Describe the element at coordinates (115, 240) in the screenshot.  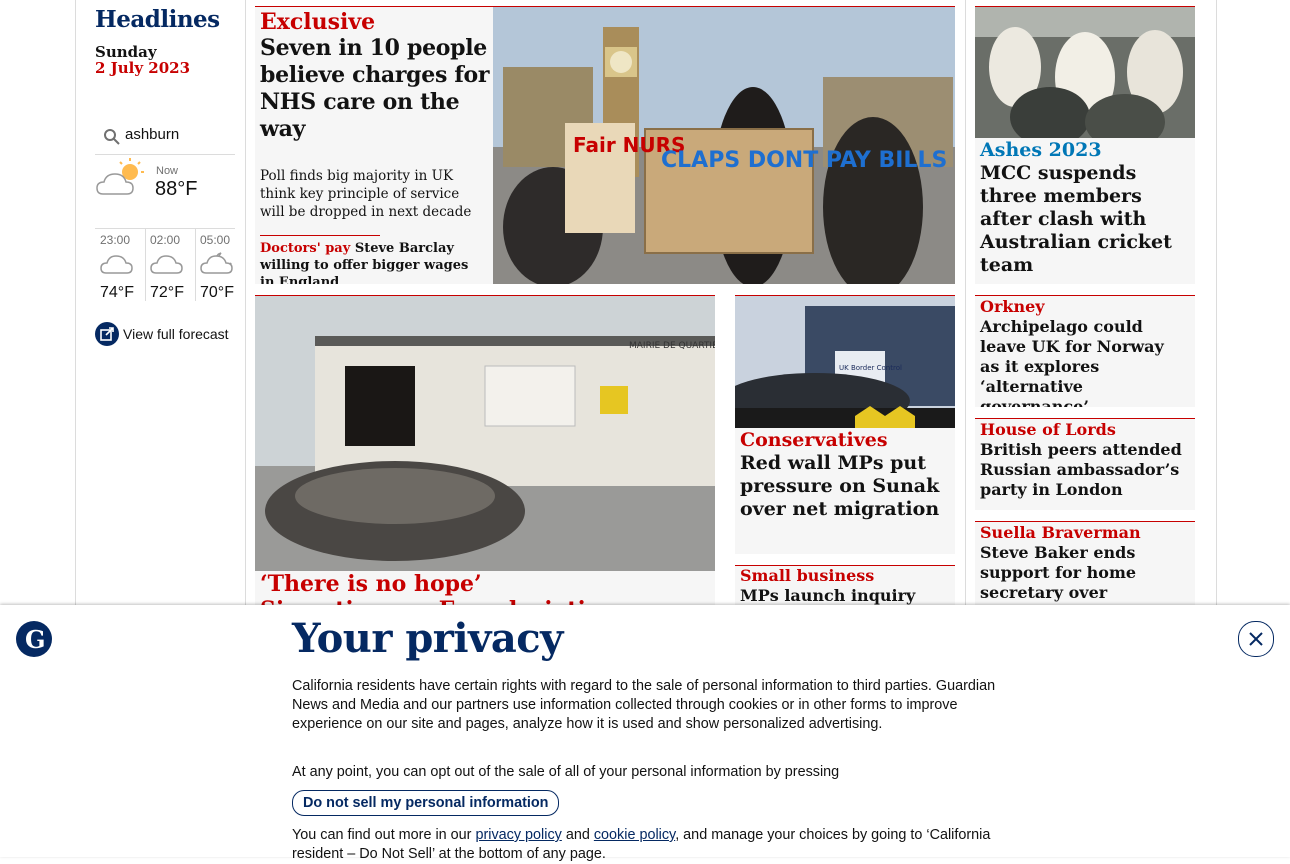
I see `forecast-time: 23:00` at that location.